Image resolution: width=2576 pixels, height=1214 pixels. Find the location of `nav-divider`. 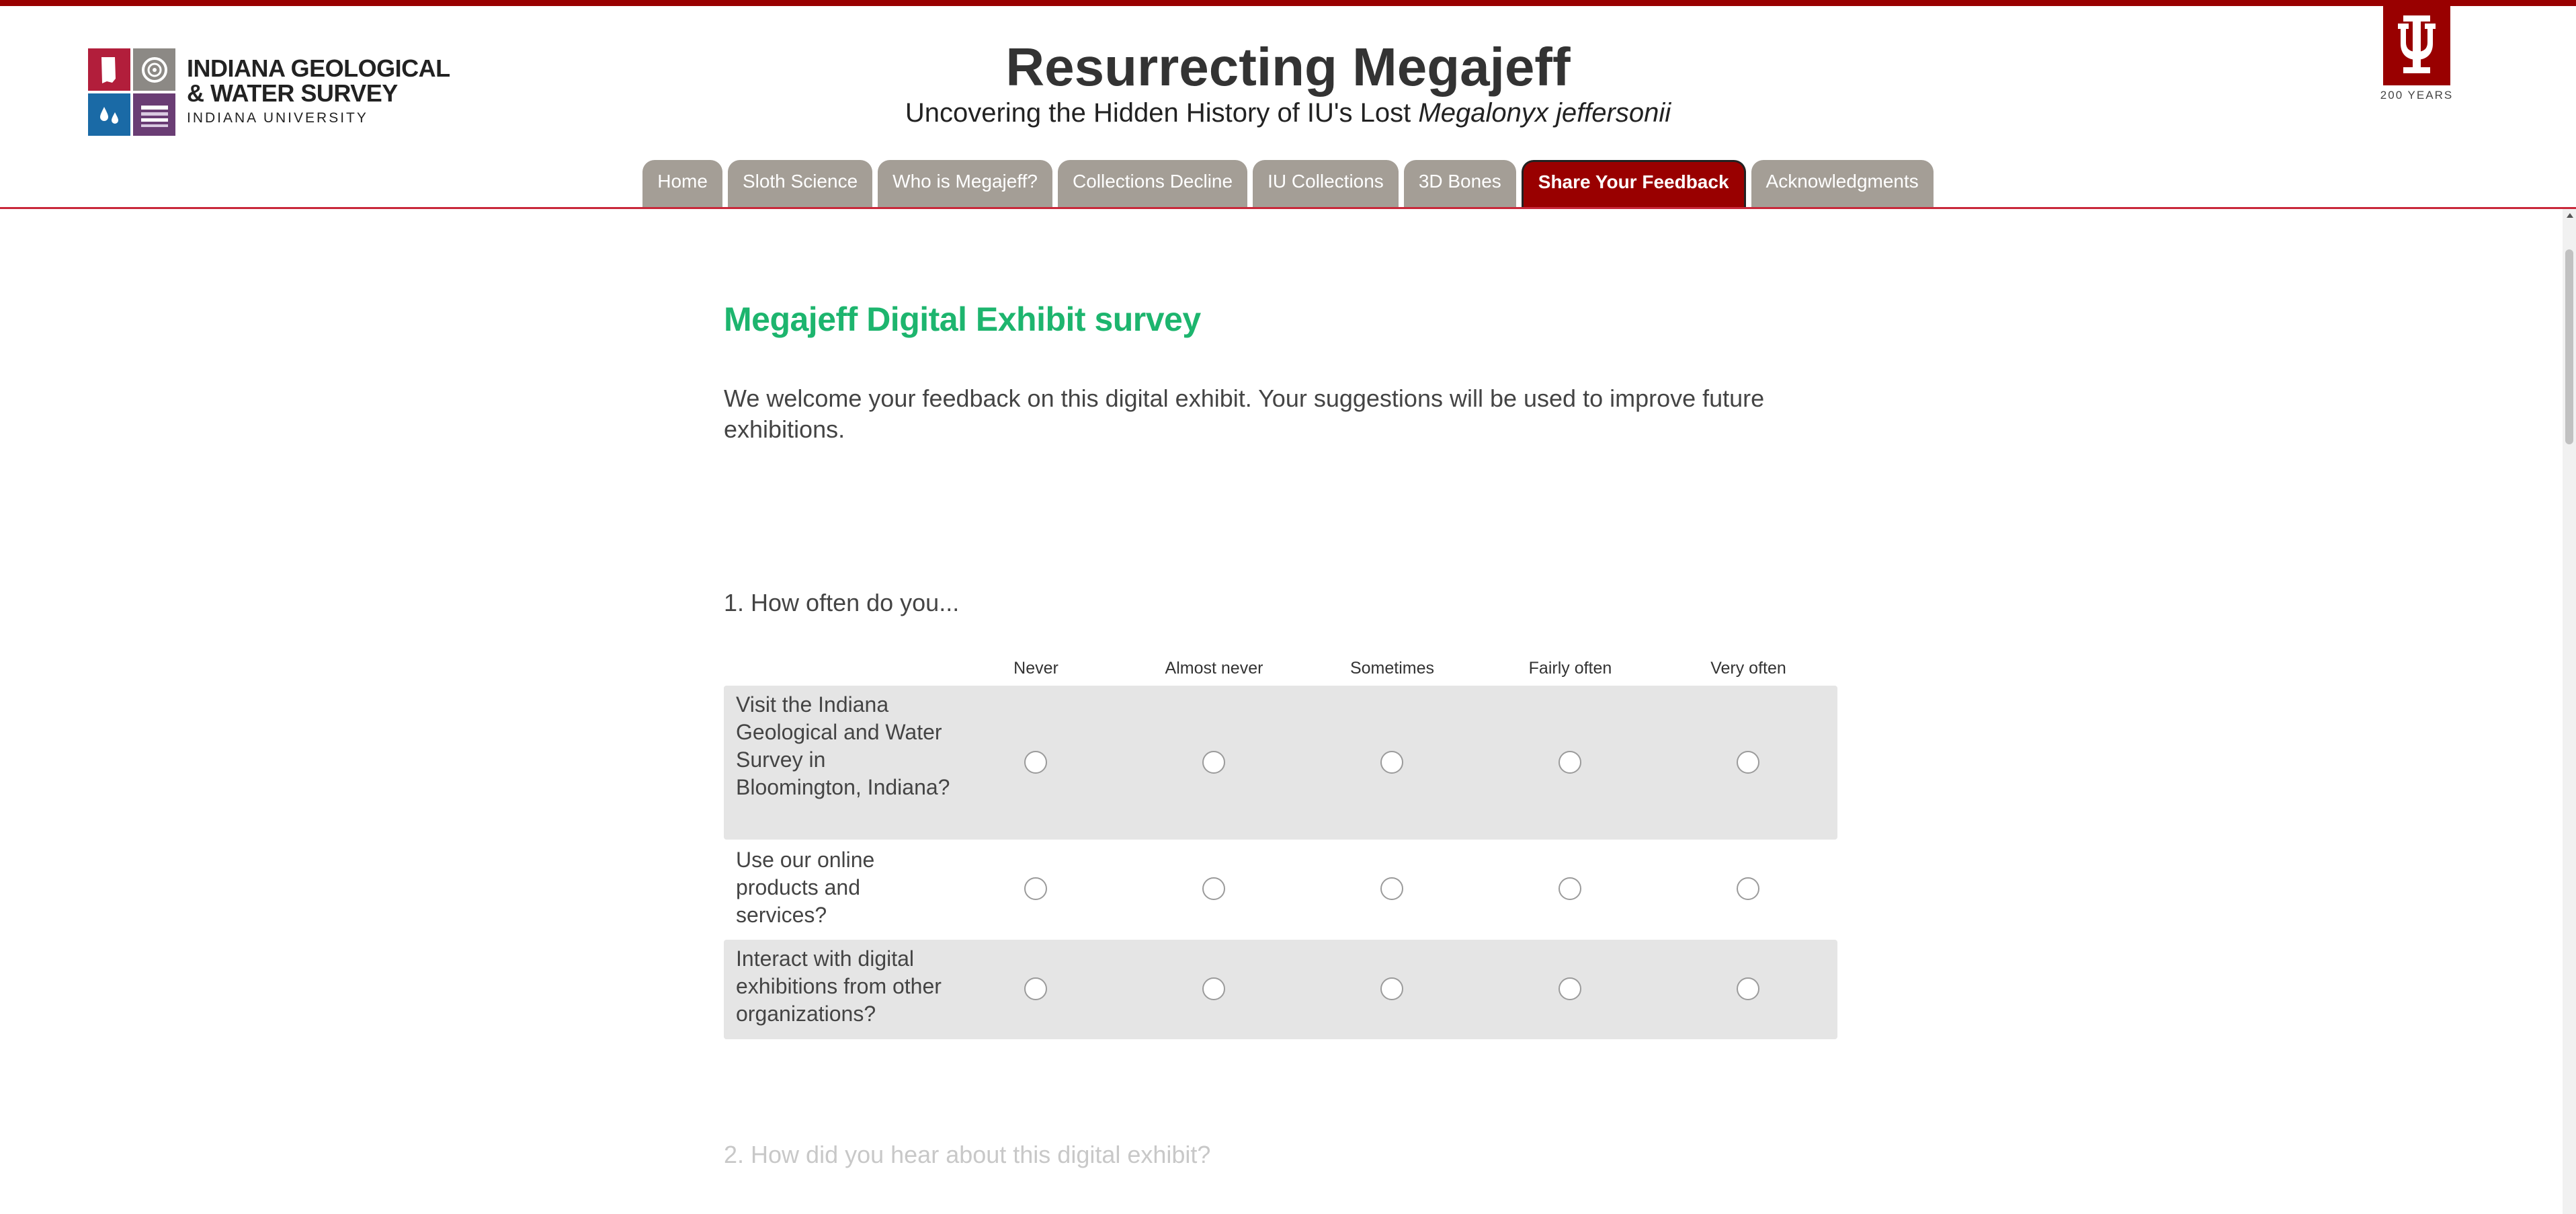

nav-divider is located at coordinates (1288, 208).